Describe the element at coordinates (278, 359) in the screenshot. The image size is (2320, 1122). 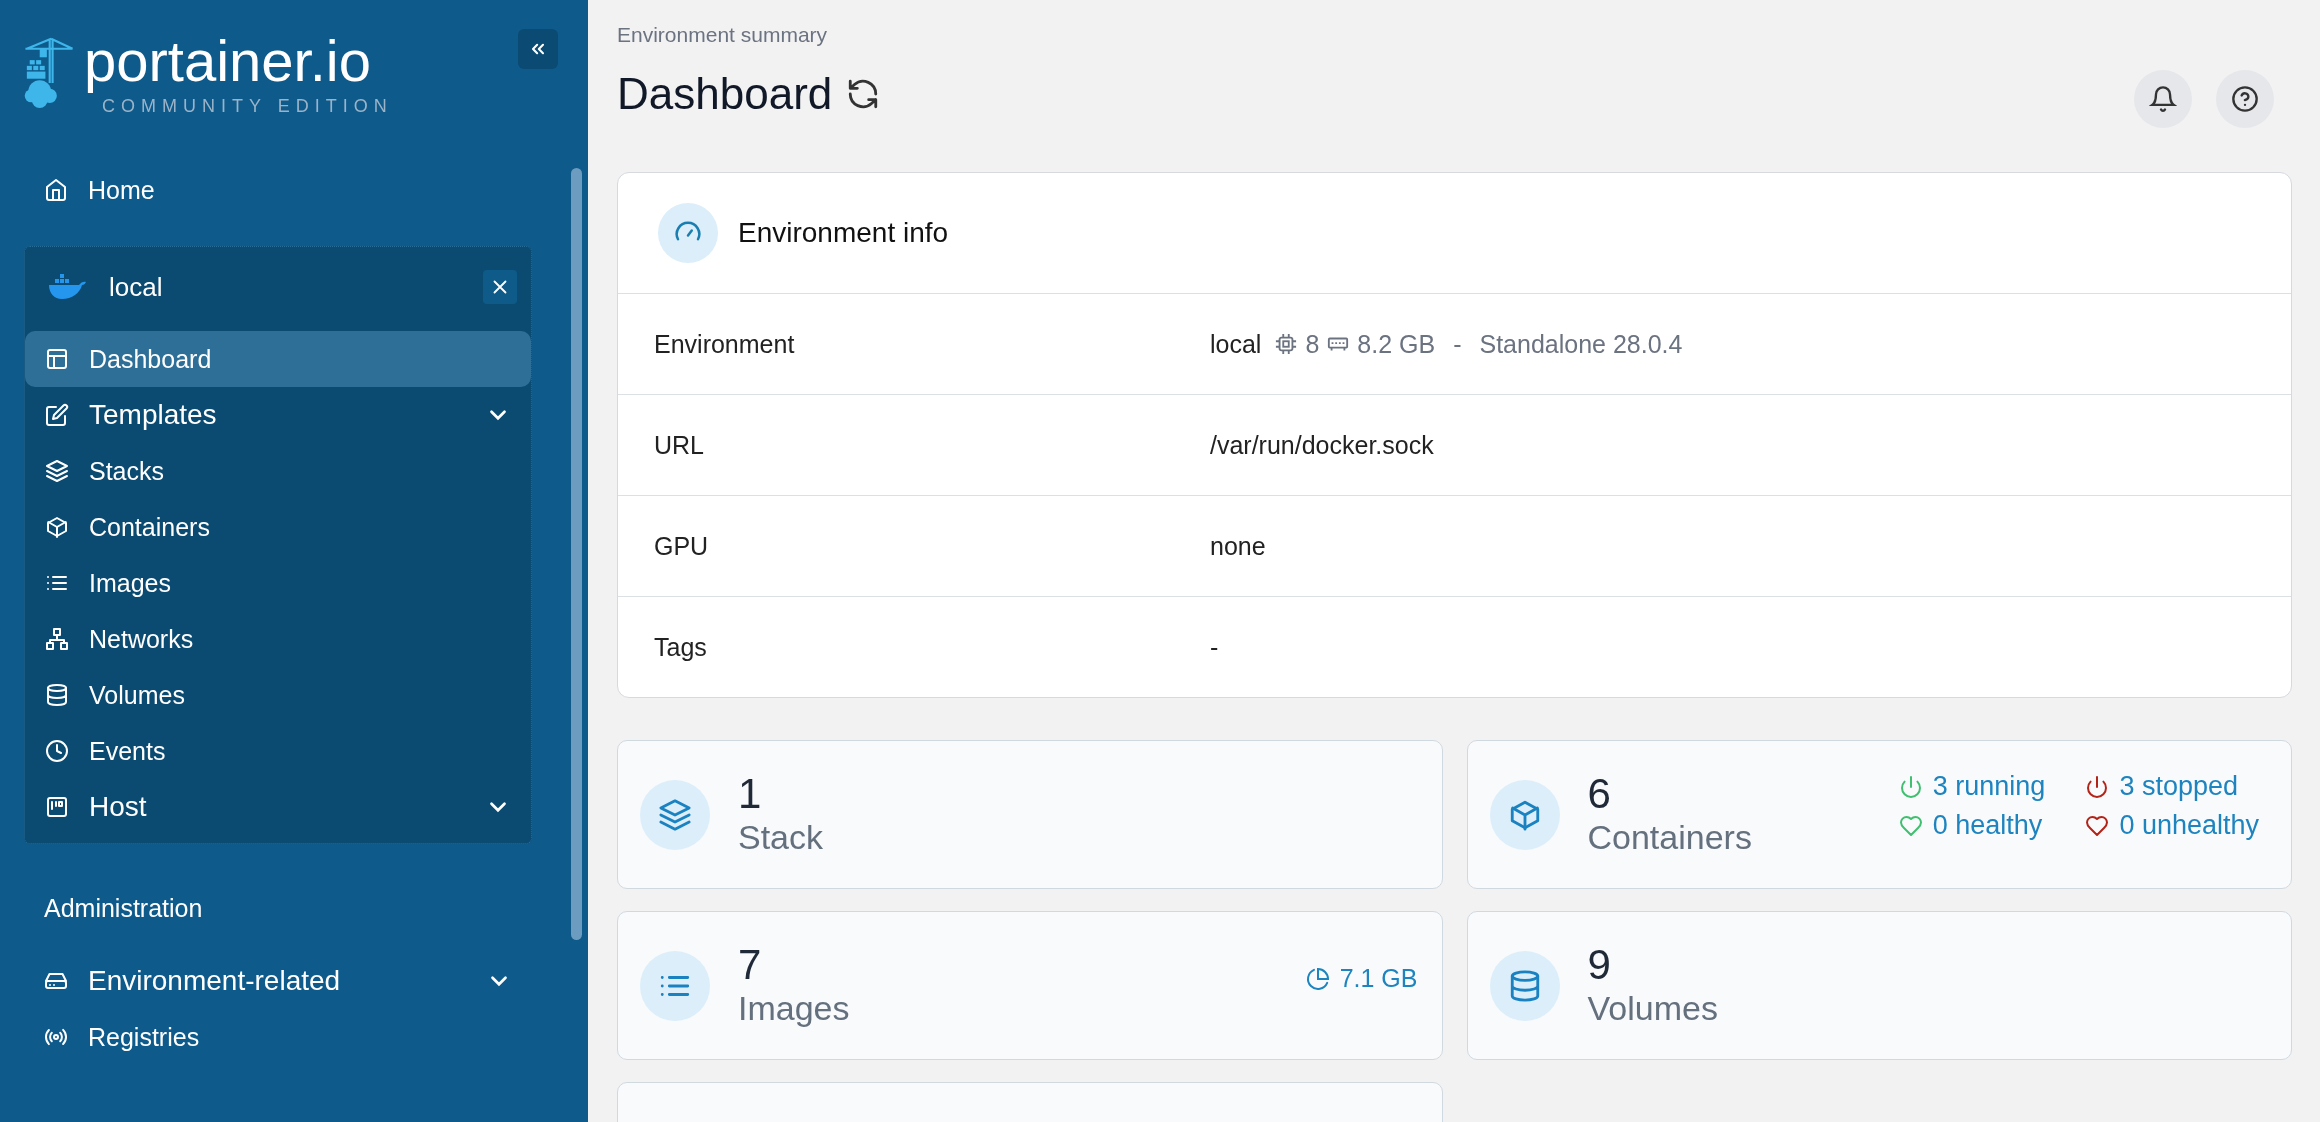
I see `nav-item: Dashboard` at that location.